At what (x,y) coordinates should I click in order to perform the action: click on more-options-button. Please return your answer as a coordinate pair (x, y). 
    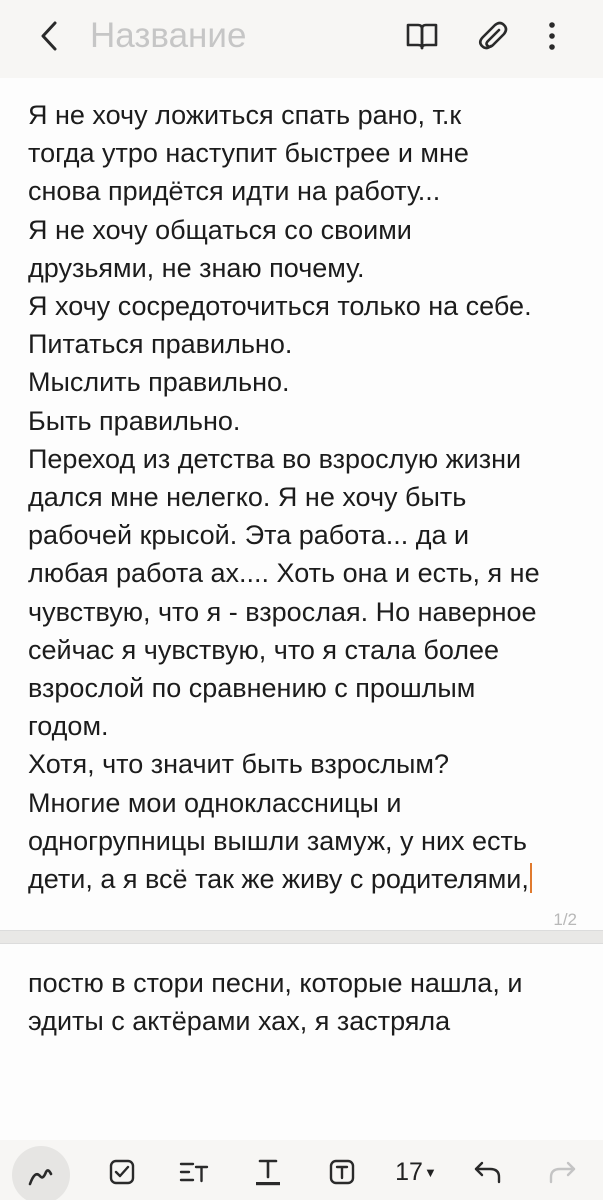
    Looking at the image, I should click on (552, 36).